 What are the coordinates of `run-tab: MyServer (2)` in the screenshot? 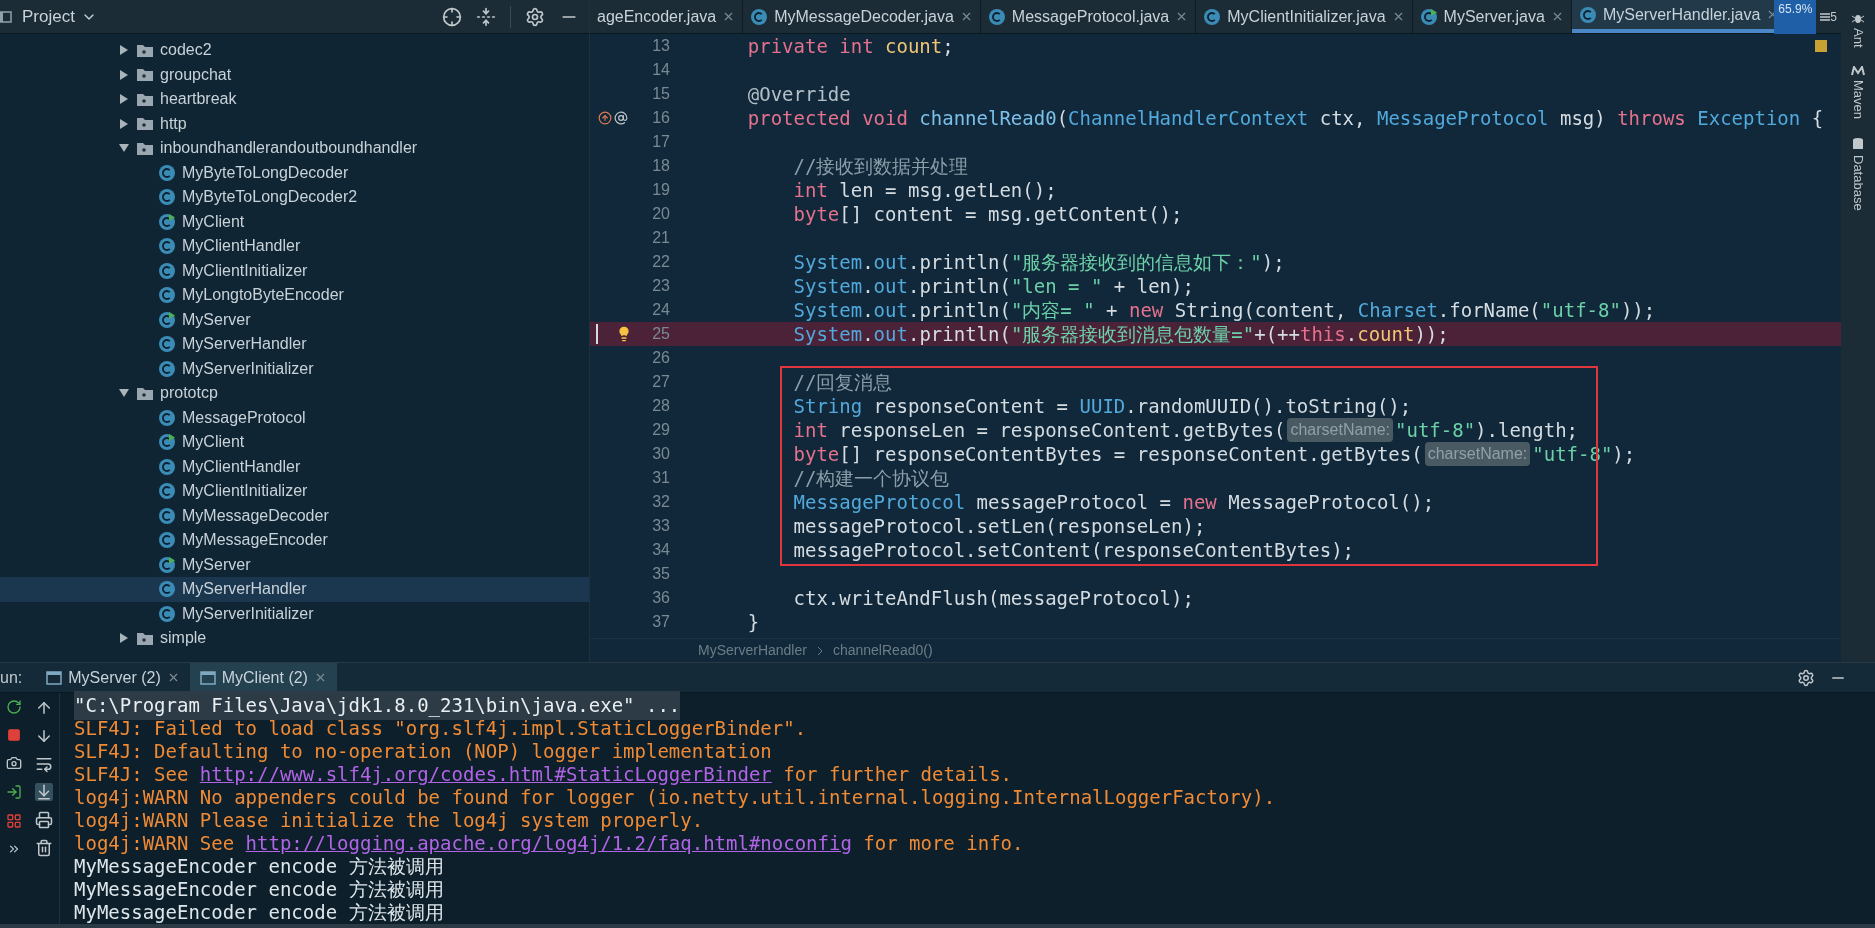 It's located at (113, 677).